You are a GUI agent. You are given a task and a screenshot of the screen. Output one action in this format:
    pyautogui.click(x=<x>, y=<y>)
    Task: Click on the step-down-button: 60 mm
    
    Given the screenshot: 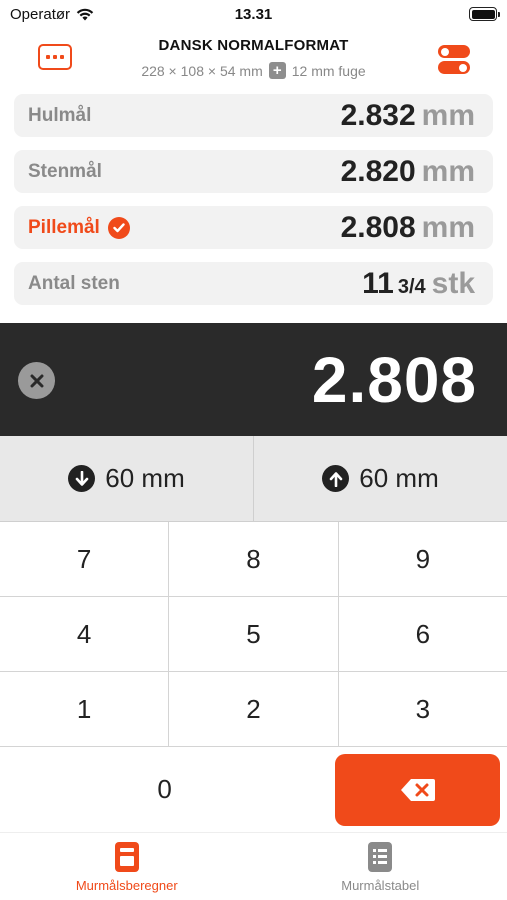 What is the action you would take?
    pyautogui.click(x=126, y=478)
    